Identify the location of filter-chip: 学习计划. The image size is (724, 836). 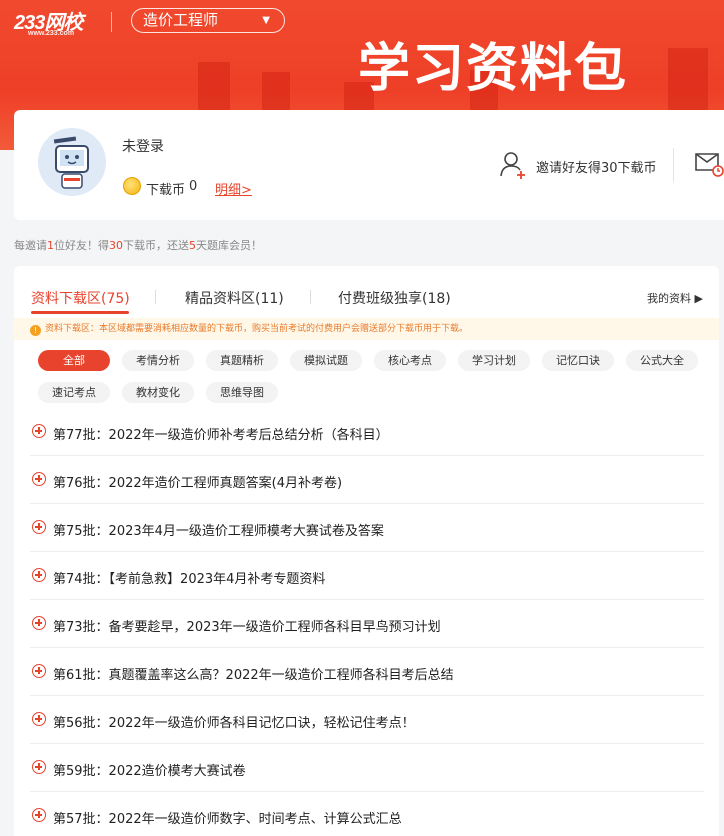
(494, 360).